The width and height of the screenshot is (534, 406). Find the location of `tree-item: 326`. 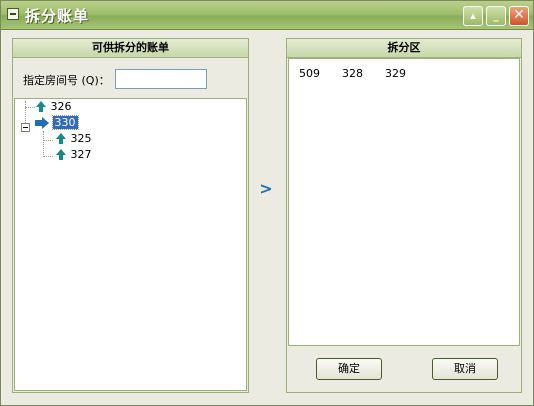

tree-item: 326 is located at coordinates (53, 107).